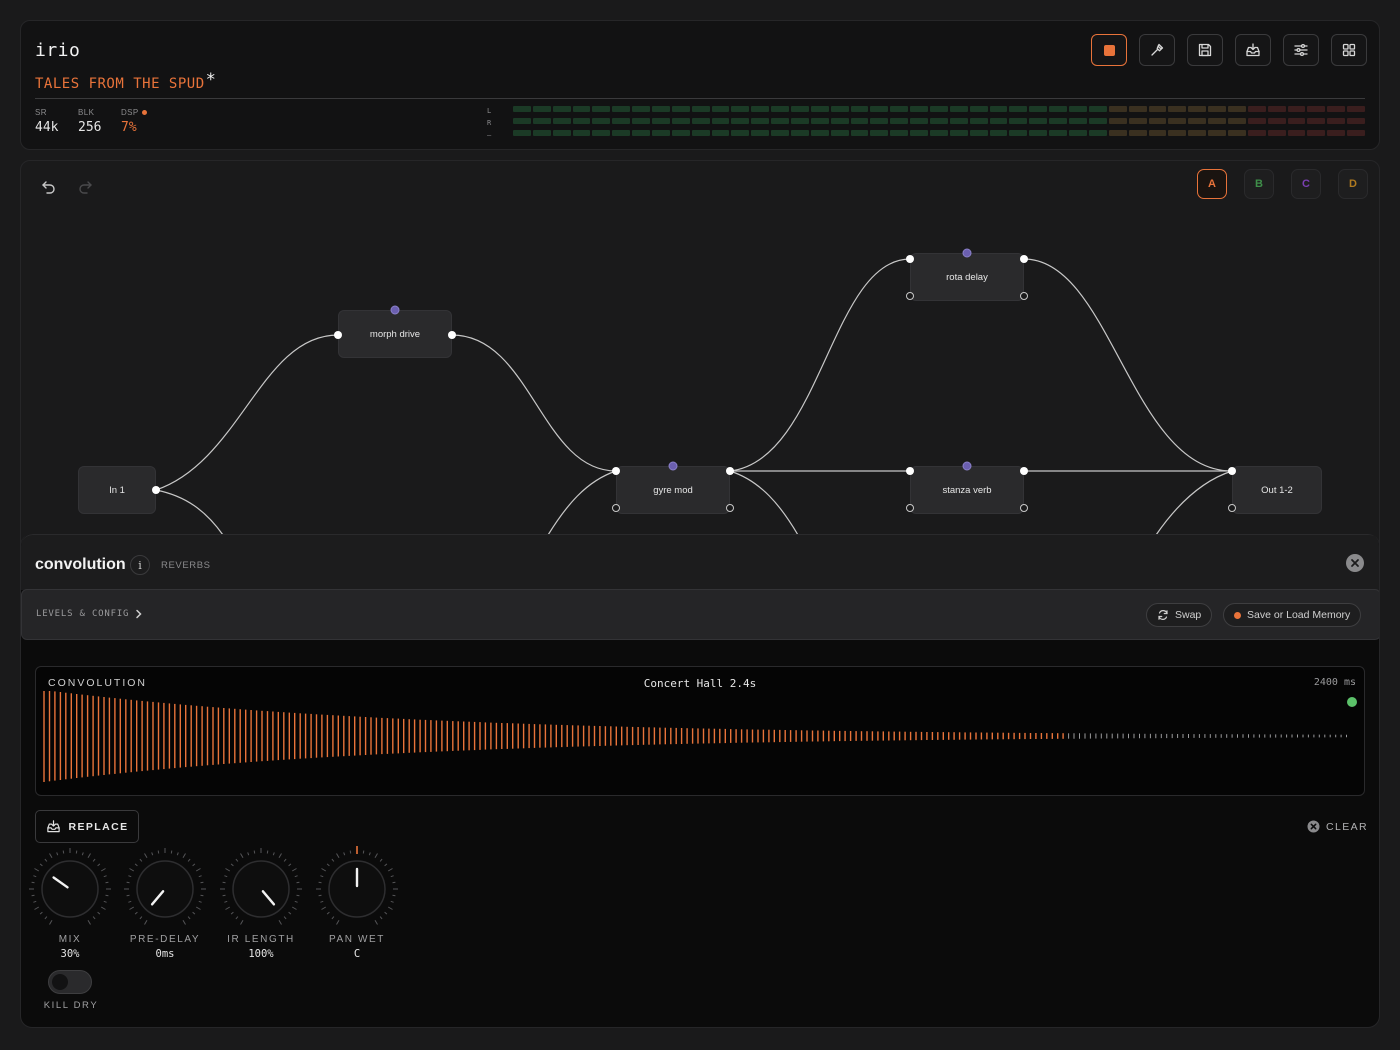 The image size is (1400, 1050). What do you see at coordinates (1179, 615) in the screenshot?
I see `swap-button: Swap` at bounding box center [1179, 615].